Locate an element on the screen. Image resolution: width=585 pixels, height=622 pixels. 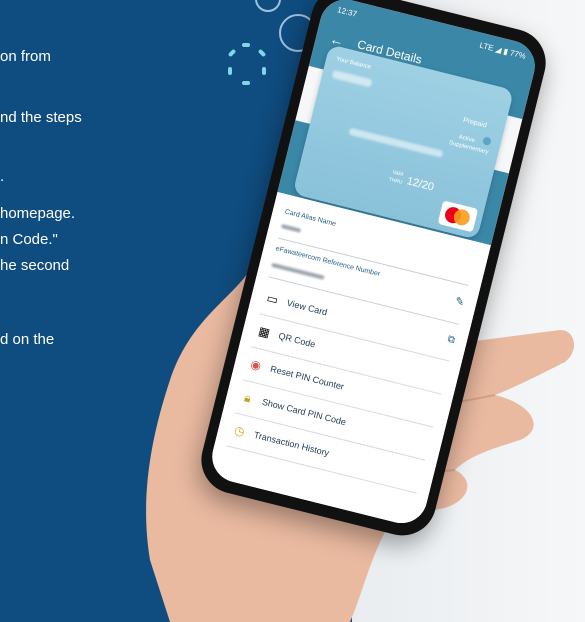
field-label: Card Alias Name is located at coordinates (310, 218).